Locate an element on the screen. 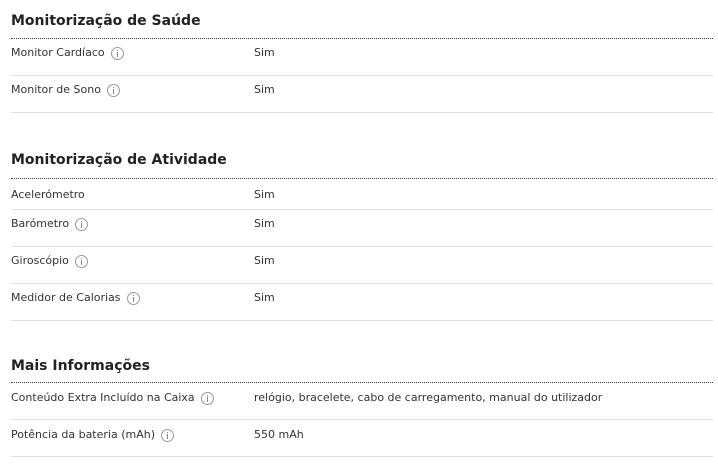  spec-value: 550 mAh is located at coordinates (279, 434).